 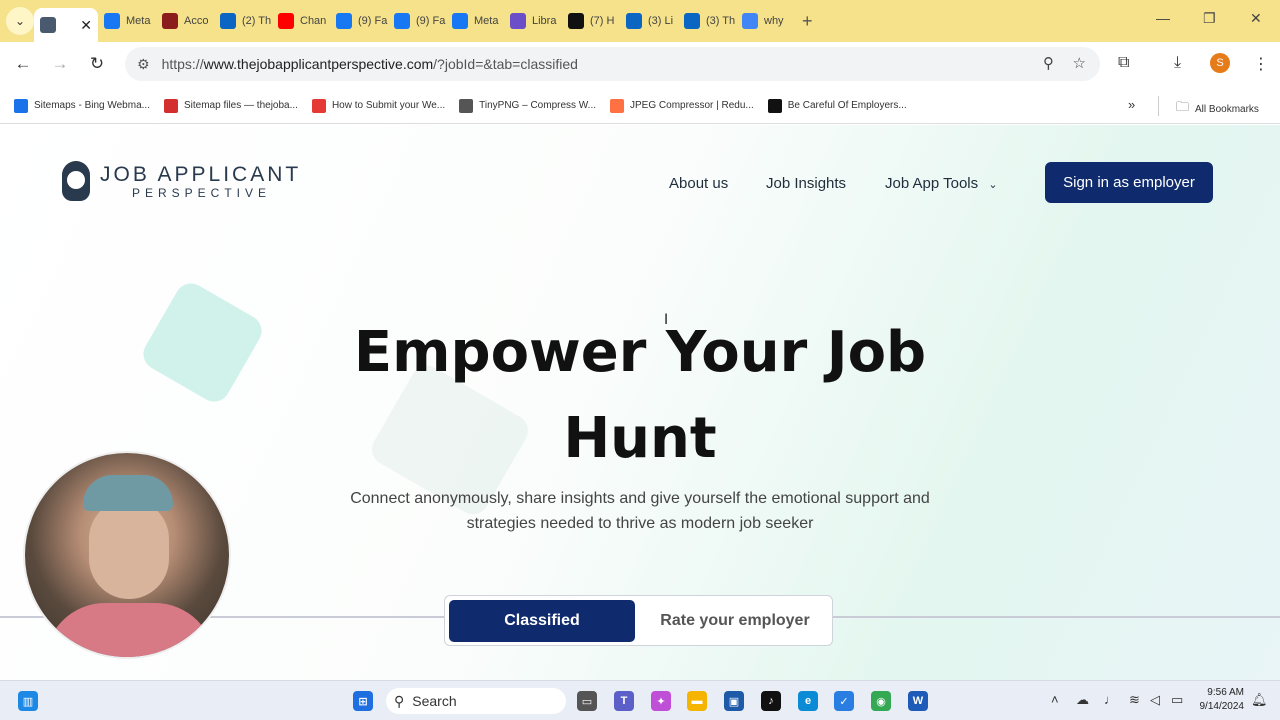 What do you see at coordinates (48, 25) in the screenshot?
I see `job-app-icon` at bounding box center [48, 25].